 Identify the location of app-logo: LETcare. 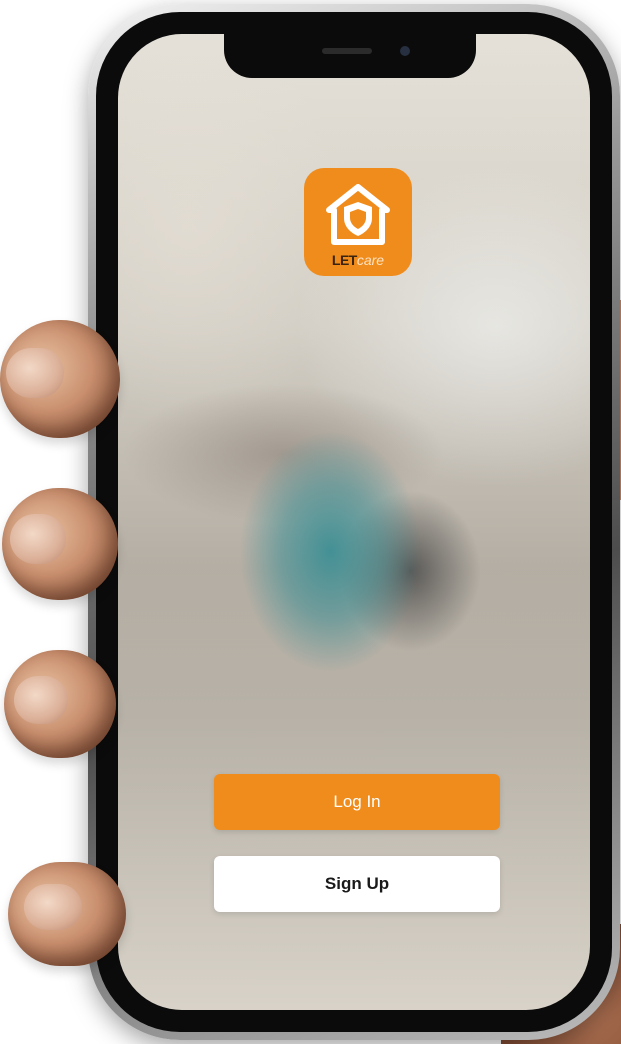
(358, 222).